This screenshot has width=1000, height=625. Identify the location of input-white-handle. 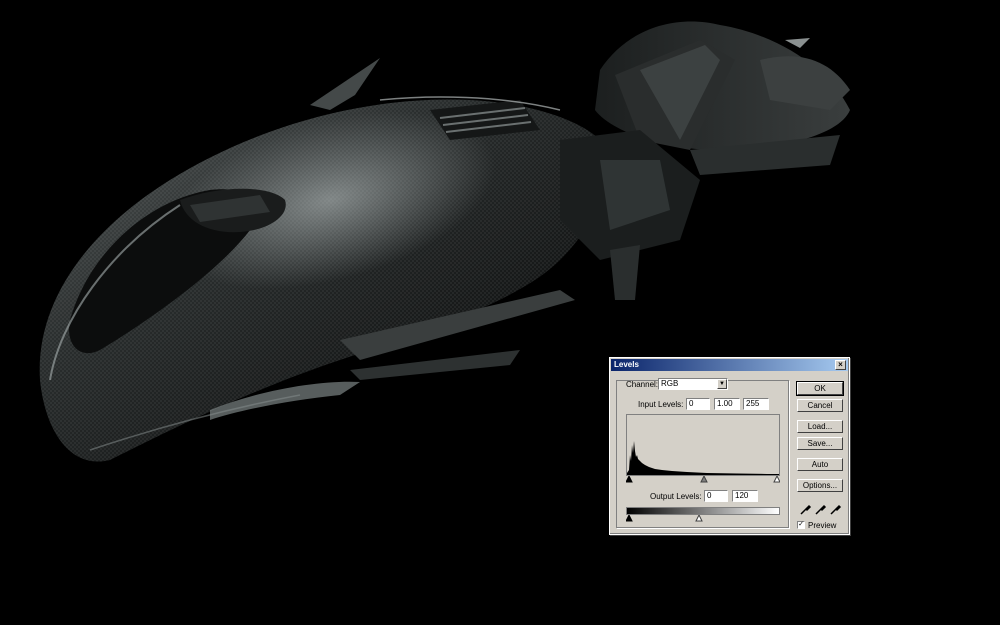
(777, 478).